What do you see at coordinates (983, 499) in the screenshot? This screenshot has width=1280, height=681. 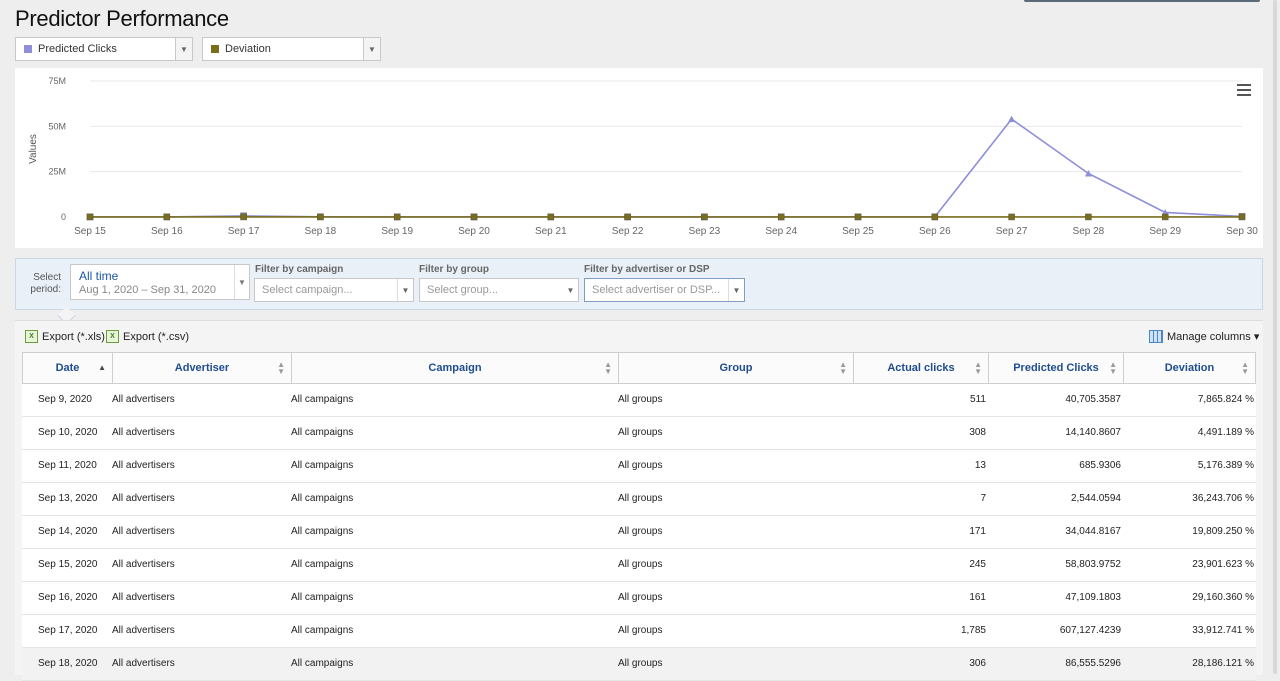 I see `cell-actual-clicks: 7` at bounding box center [983, 499].